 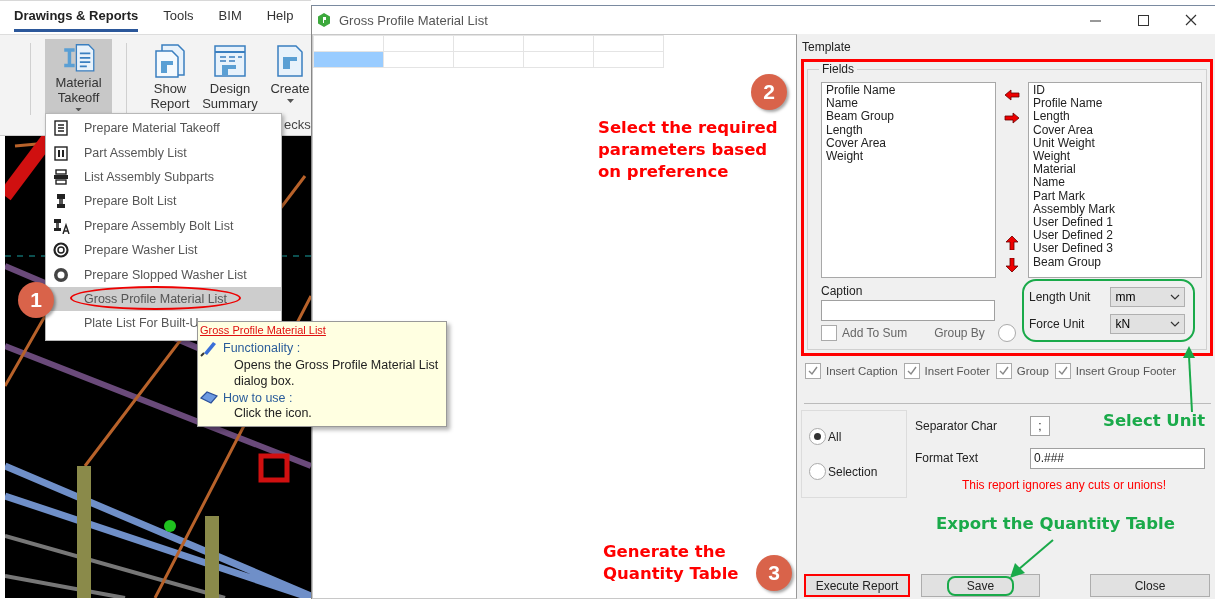 What do you see at coordinates (230, 76) in the screenshot?
I see `ribbon-button: Design Summary` at bounding box center [230, 76].